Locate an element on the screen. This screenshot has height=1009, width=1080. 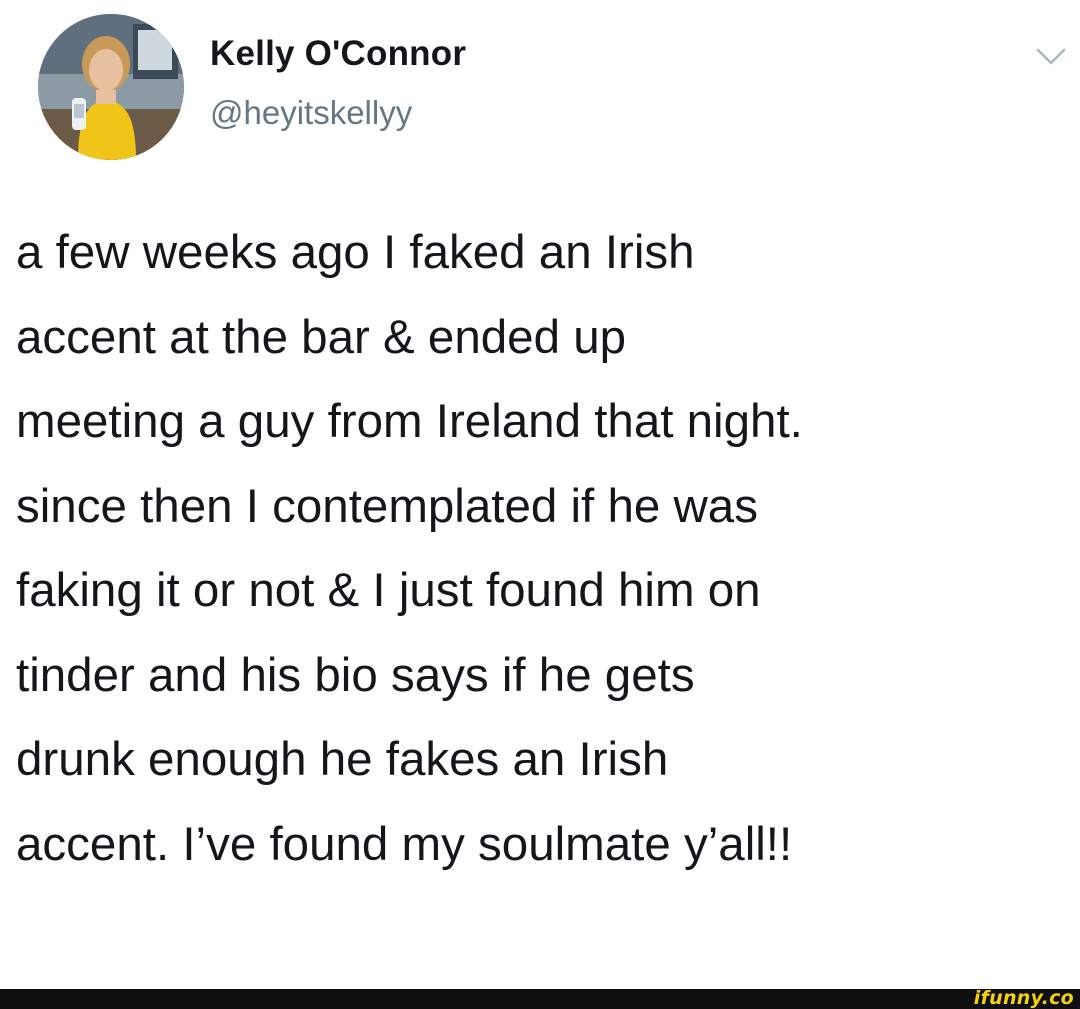
tweet-text-line: drunk enough he fakes an Irish is located at coordinates (342, 759).